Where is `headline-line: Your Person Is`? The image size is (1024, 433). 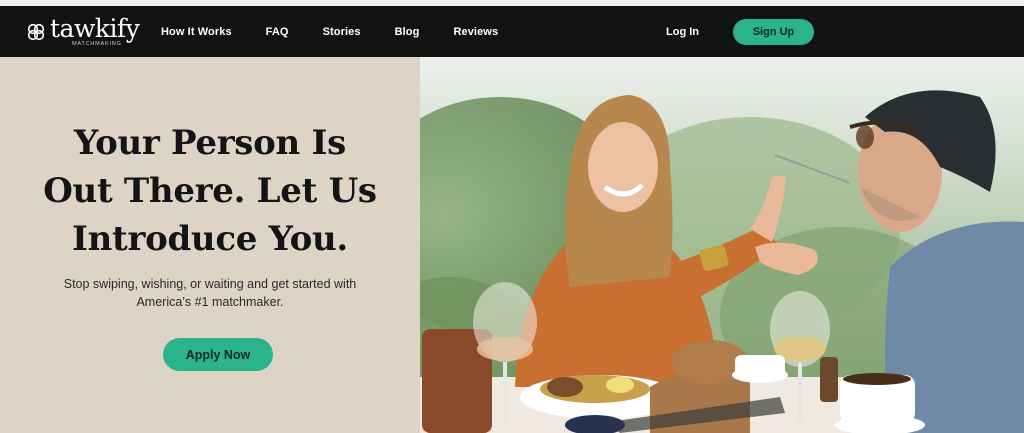 headline-line: Your Person Is is located at coordinates (210, 143).